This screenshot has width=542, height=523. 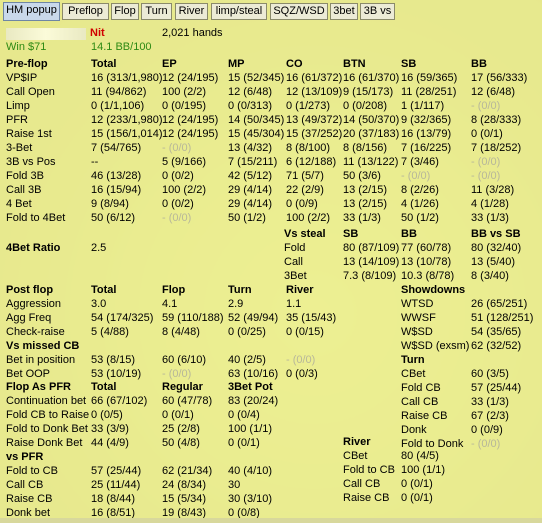 What do you see at coordinates (31, 11) in the screenshot?
I see `tab-hm-popup: HM popup` at bounding box center [31, 11].